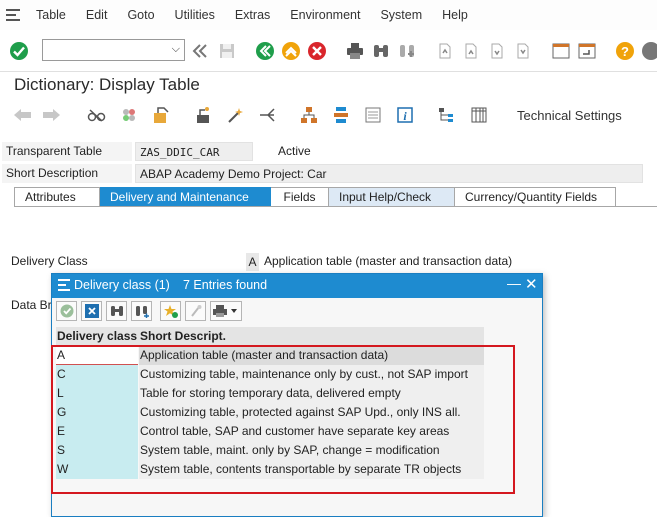 The height and width of the screenshot is (517, 657). What do you see at coordinates (67, 173) in the screenshot?
I see `short-description-label: Short Description` at bounding box center [67, 173].